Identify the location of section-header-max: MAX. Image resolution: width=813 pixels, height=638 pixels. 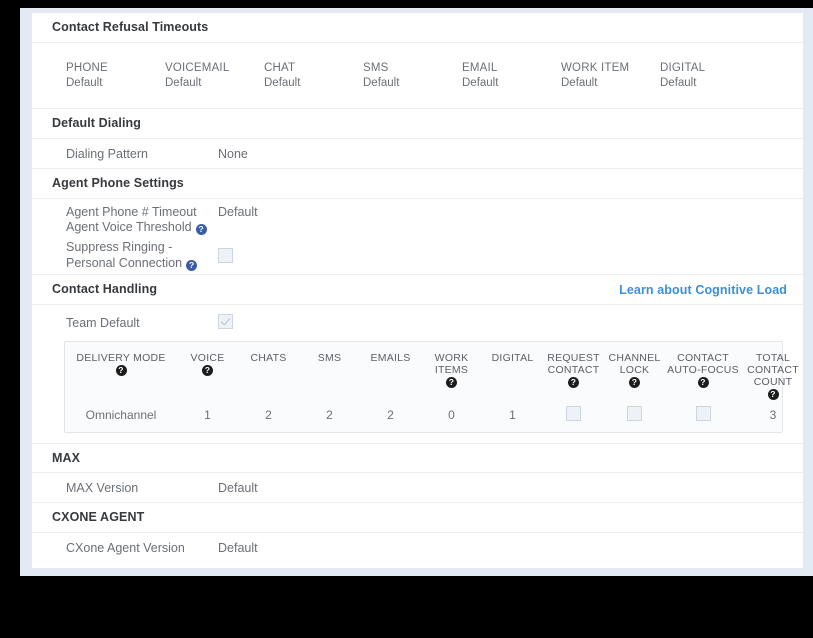
(417, 458).